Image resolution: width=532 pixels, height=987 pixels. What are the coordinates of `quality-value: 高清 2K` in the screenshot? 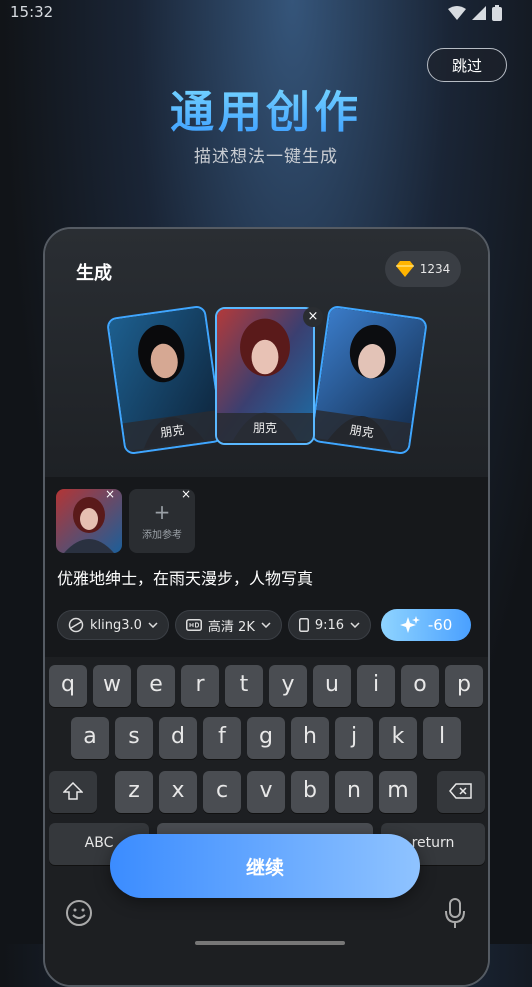 It's located at (231, 627).